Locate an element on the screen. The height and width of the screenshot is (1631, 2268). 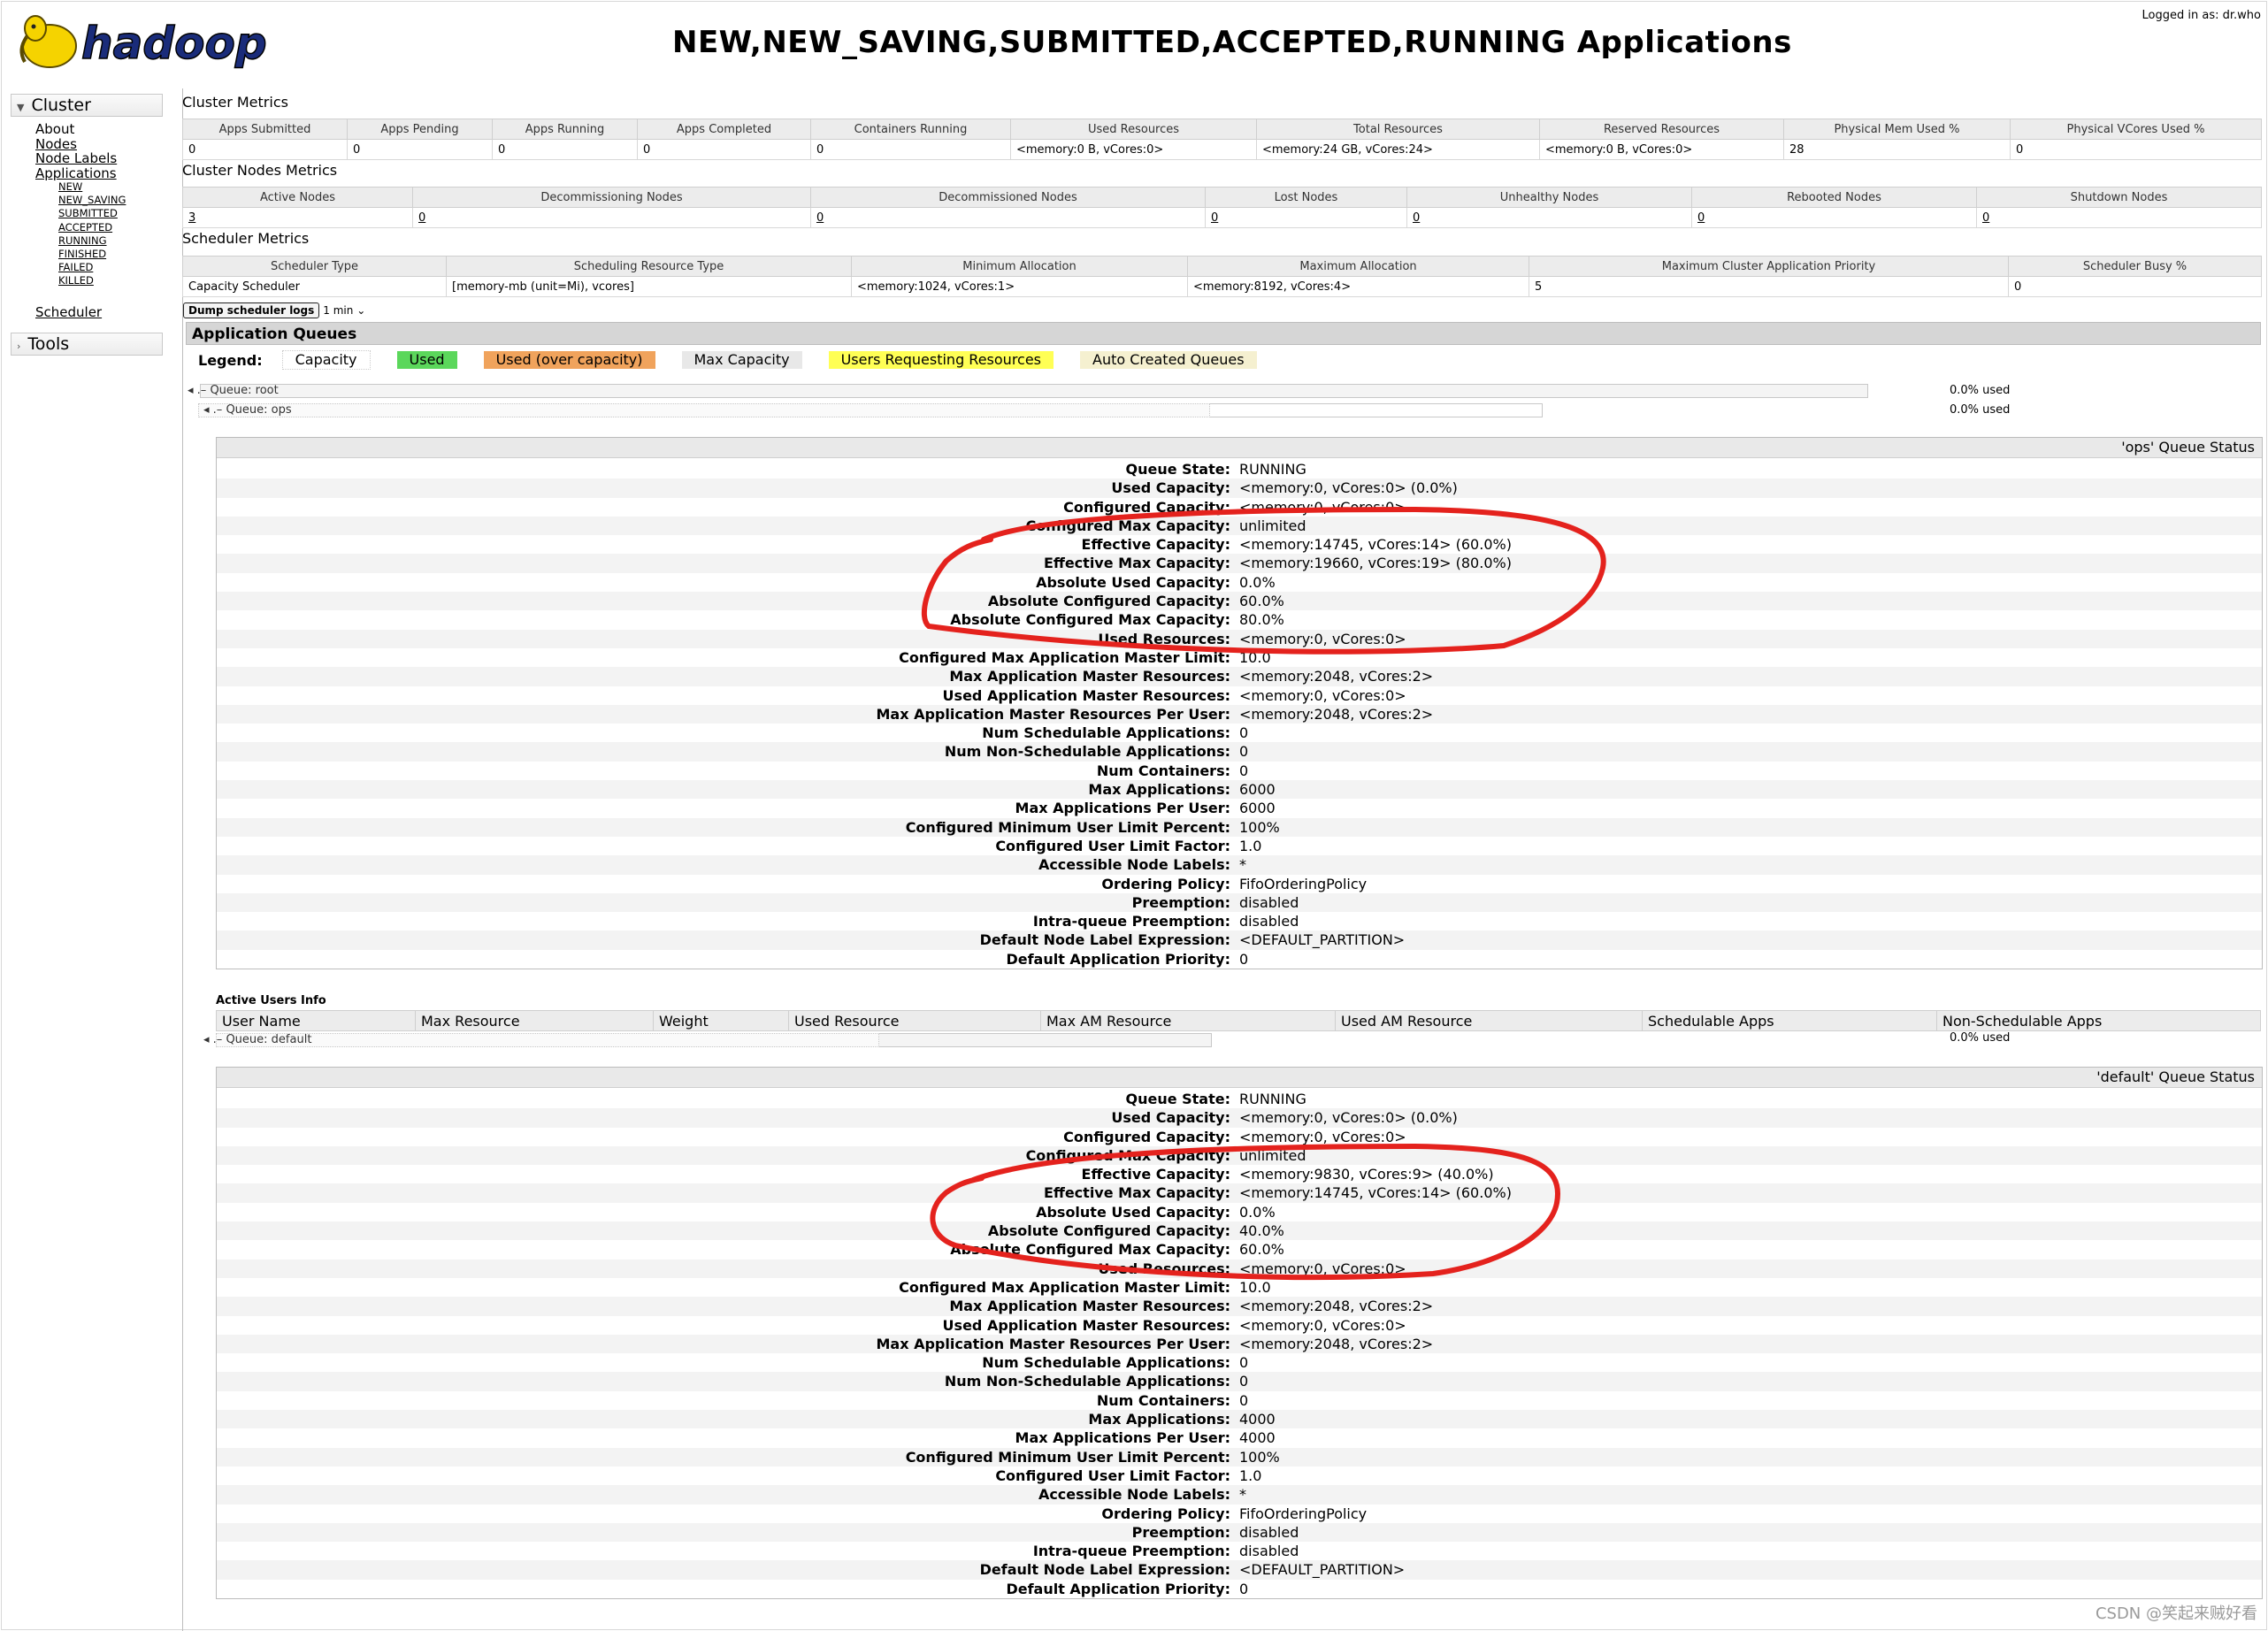
default-status-row: Default Application Priority: 0 is located at coordinates (1239, 1589).